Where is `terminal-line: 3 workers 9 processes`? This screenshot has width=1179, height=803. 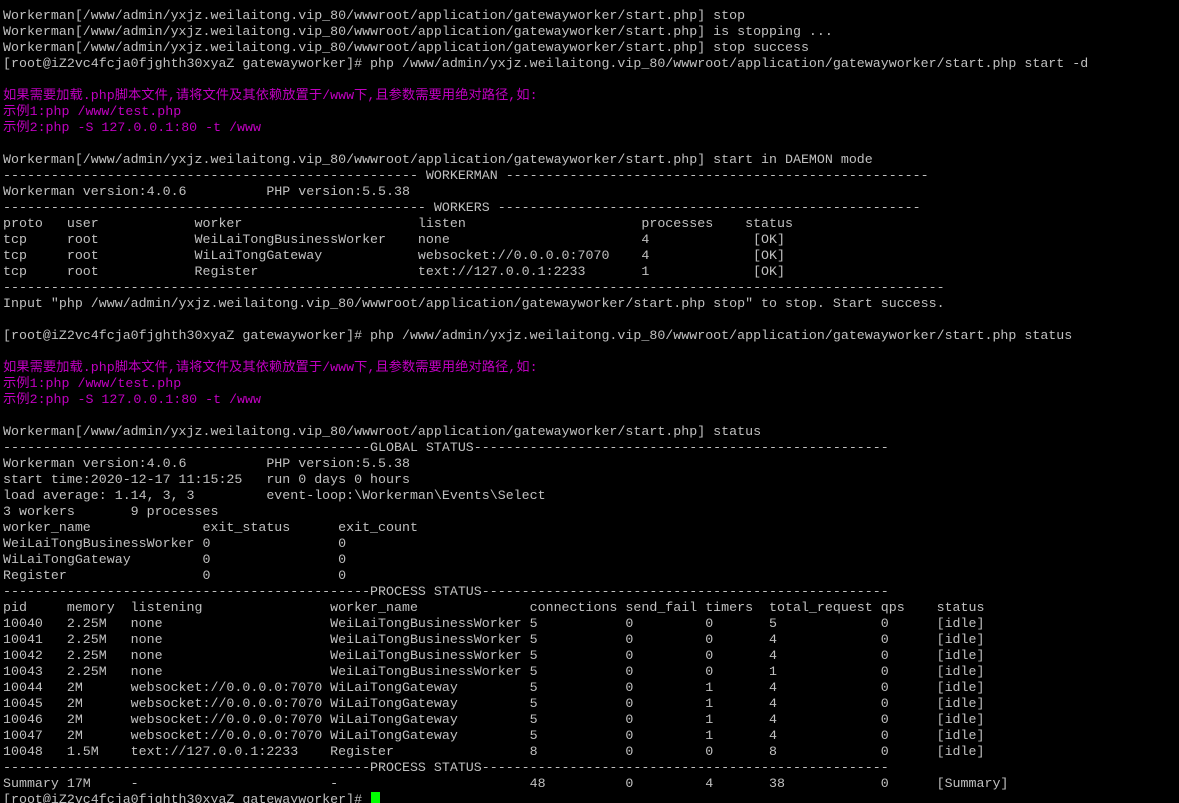
terminal-line: 3 workers 9 processes is located at coordinates (591, 512).